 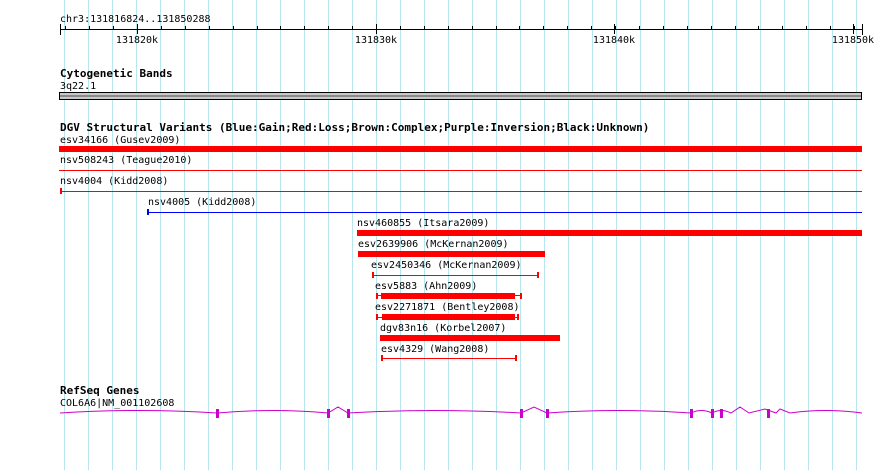 What do you see at coordinates (426, 286) in the screenshot?
I see `variant-label: esv5883 (Ahn2009)` at bounding box center [426, 286].